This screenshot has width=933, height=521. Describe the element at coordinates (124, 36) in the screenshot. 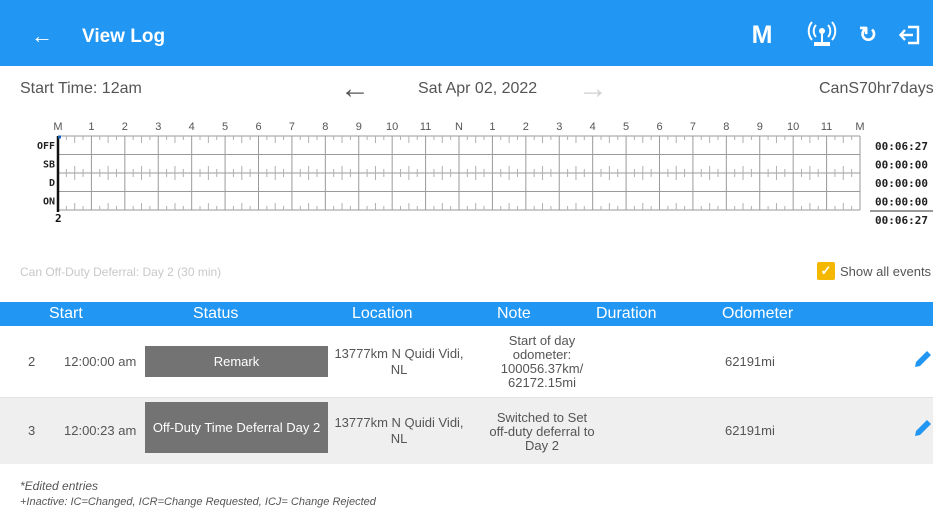

I see `page-title: View Log` at that location.